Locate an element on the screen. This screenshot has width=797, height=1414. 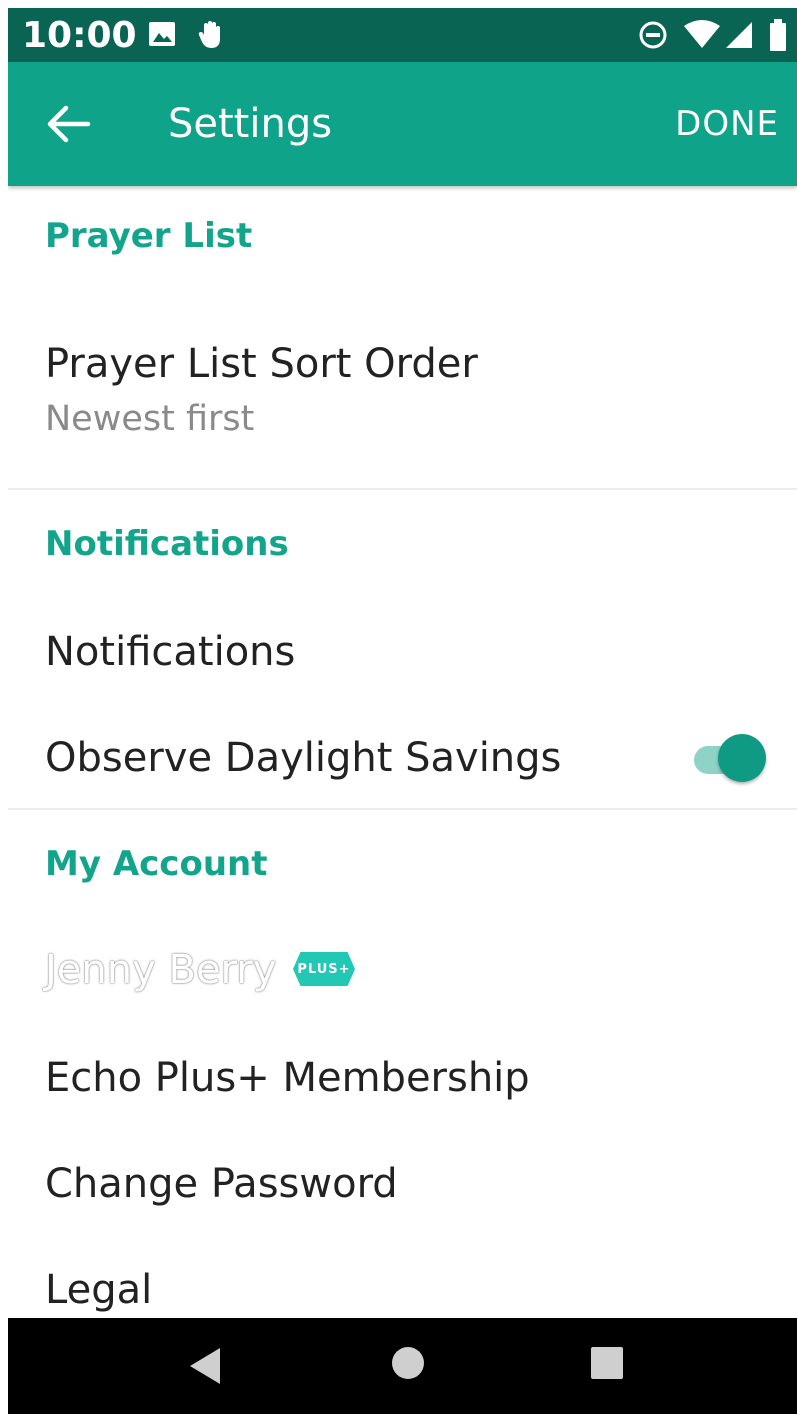
sort-order-value: Newest first is located at coordinates (150, 419).